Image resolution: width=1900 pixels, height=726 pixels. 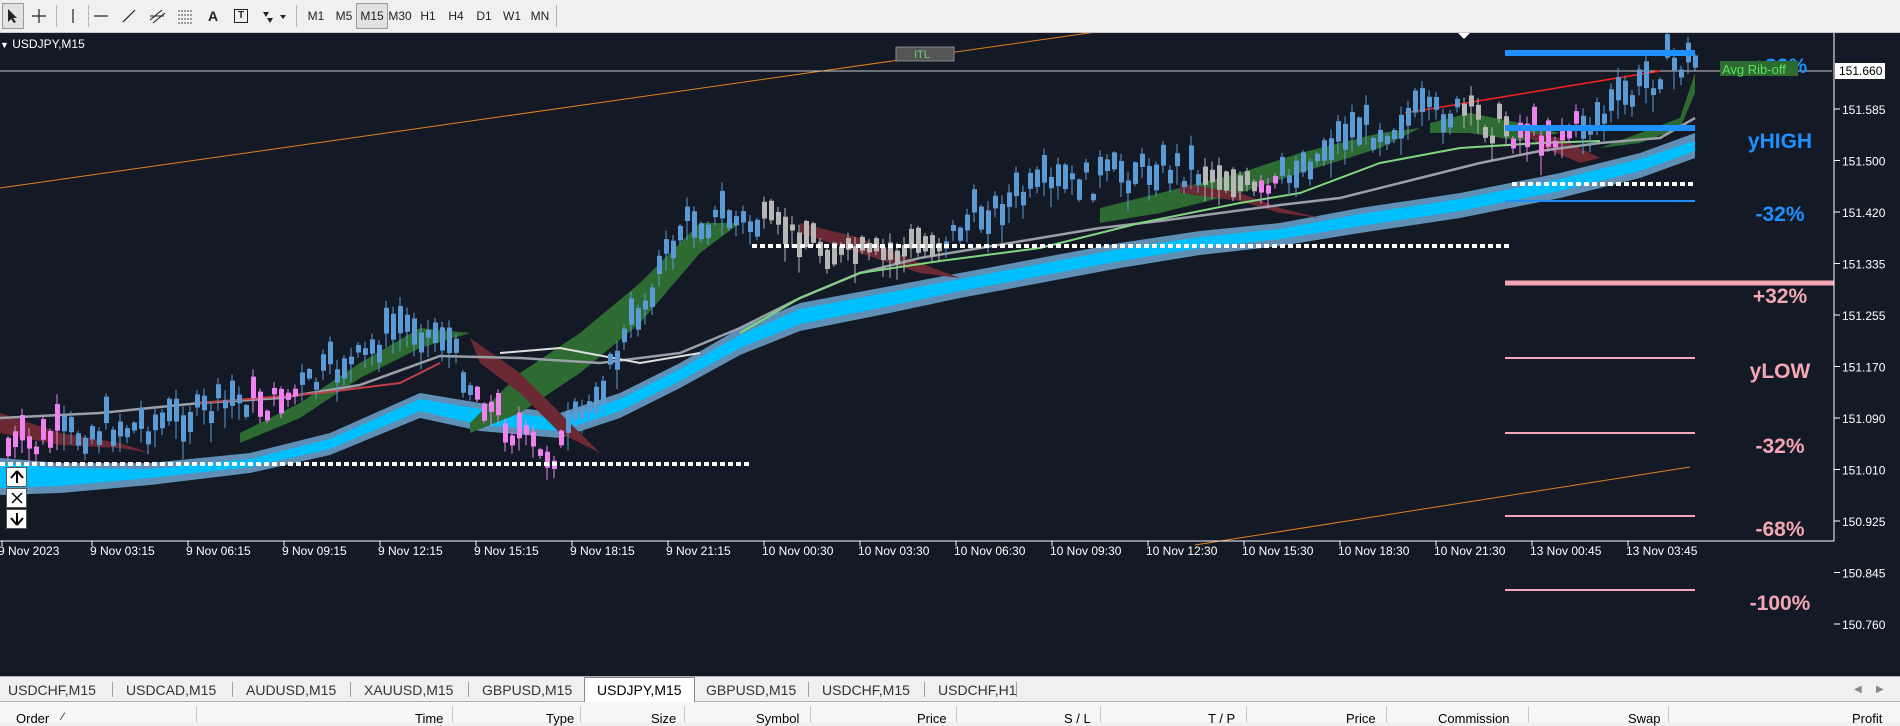 I want to click on col-profit: Profit, so click(x=1867, y=718).